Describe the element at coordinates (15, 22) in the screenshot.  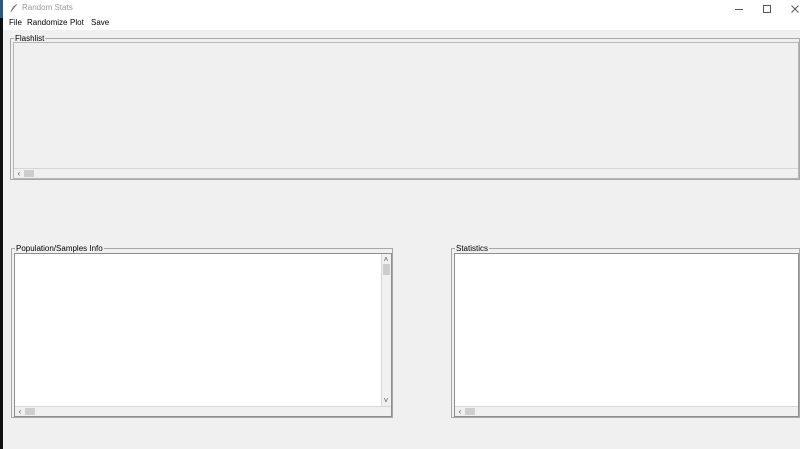
I see `menu-file: File` at that location.